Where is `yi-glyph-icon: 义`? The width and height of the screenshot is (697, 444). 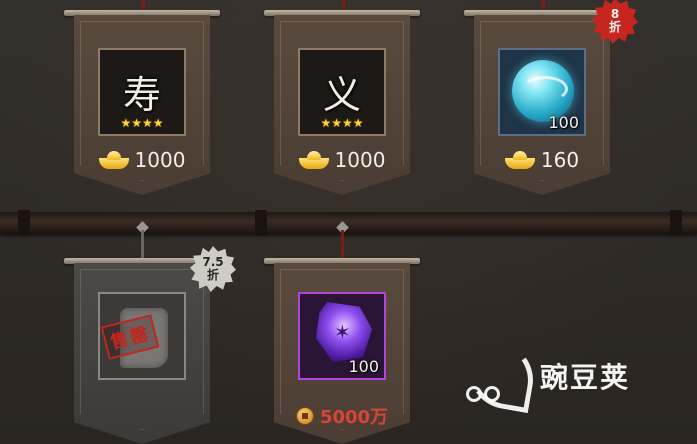 yi-glyph-icon: 义 is located at coordinates (341, 95).